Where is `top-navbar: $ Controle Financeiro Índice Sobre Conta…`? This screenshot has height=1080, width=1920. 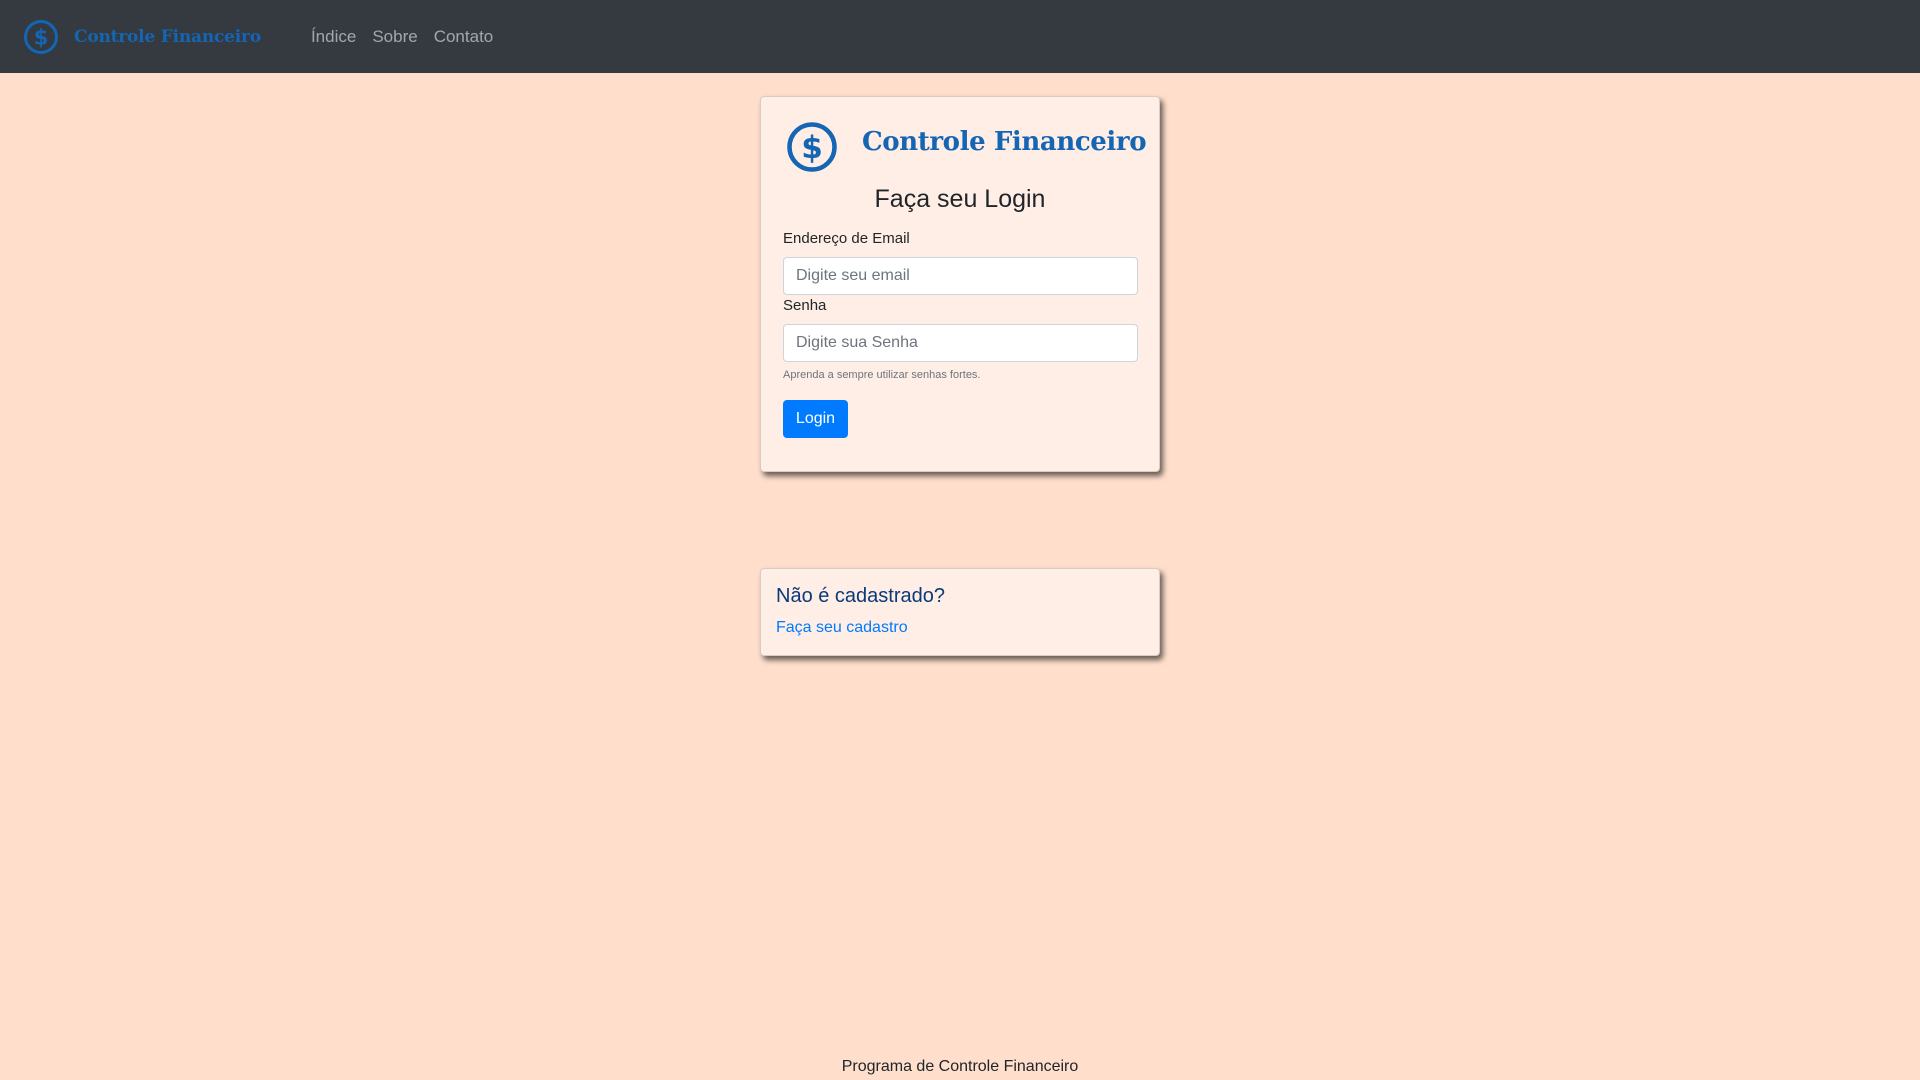
top-navbar: $ Controle Financeiro Índice Sobre Conta… is located at coordinates (960, 36).